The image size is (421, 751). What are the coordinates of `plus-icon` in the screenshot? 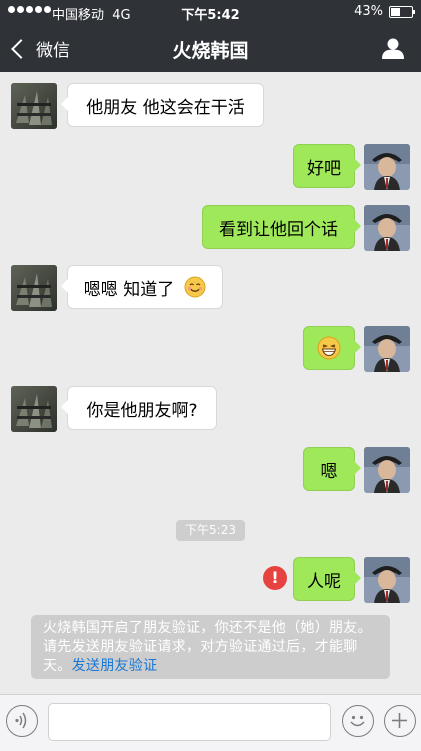 It's located at (399, 720).